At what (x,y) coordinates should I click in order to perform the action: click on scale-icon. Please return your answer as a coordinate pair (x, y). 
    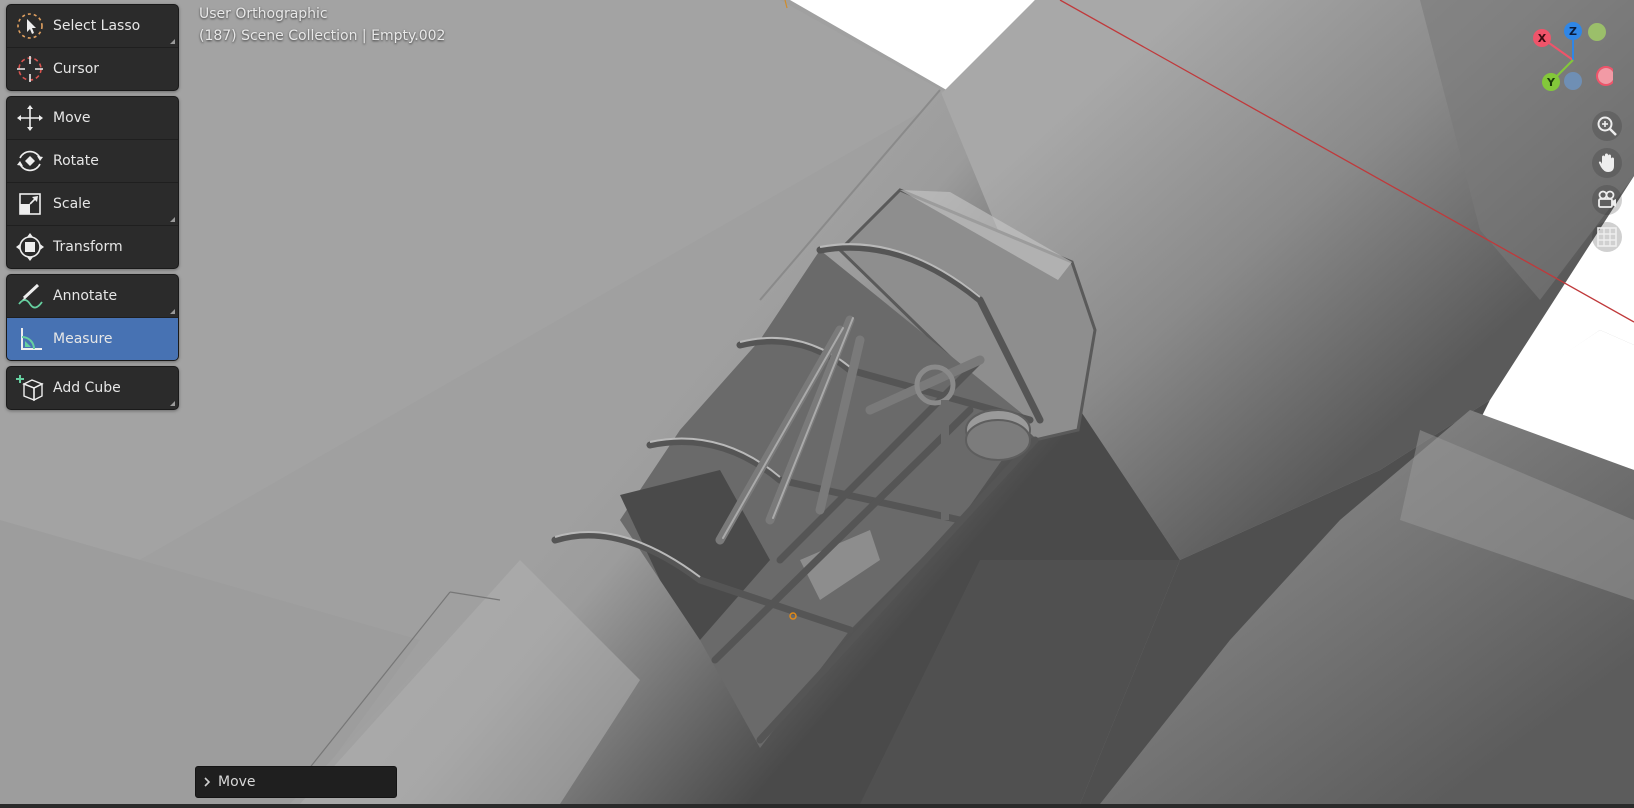
    Looking at the image, I should click on (30, 204).